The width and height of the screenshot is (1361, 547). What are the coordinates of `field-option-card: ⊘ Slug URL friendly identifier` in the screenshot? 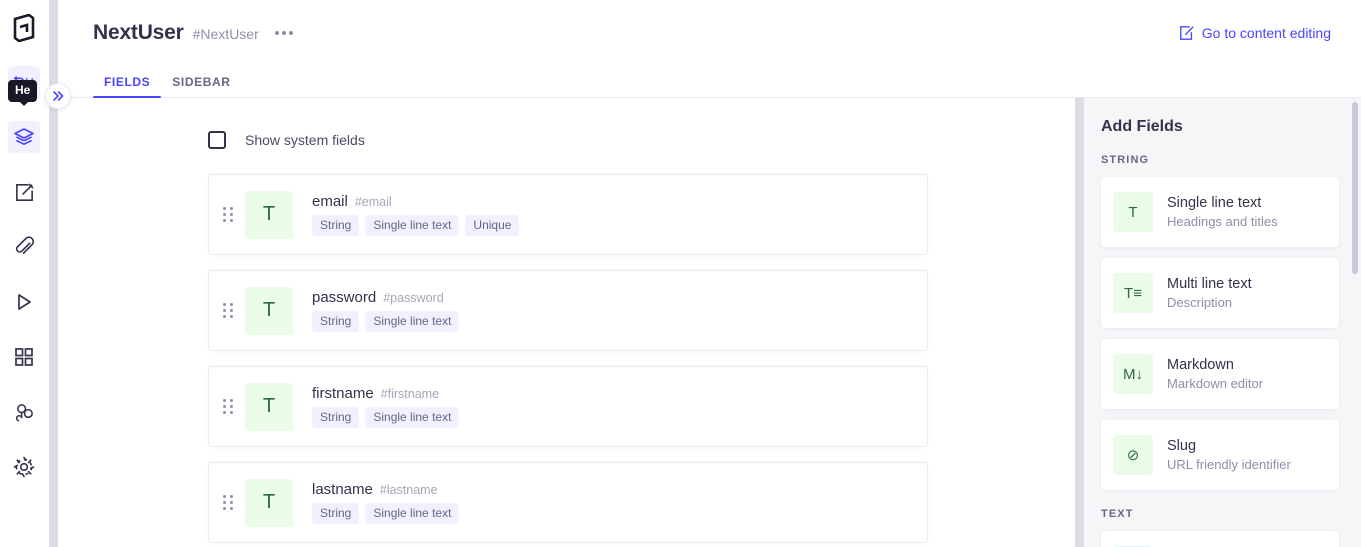 It's located at (1220, 455).